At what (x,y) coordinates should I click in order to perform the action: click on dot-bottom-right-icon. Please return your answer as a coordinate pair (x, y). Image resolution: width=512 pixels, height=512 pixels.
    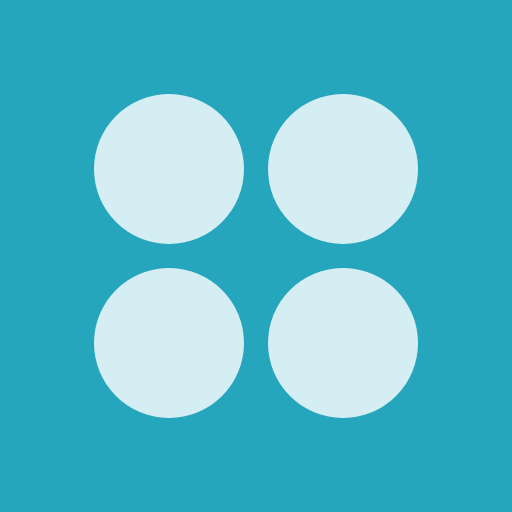
    Looking at the image, I should click on (343, 343).